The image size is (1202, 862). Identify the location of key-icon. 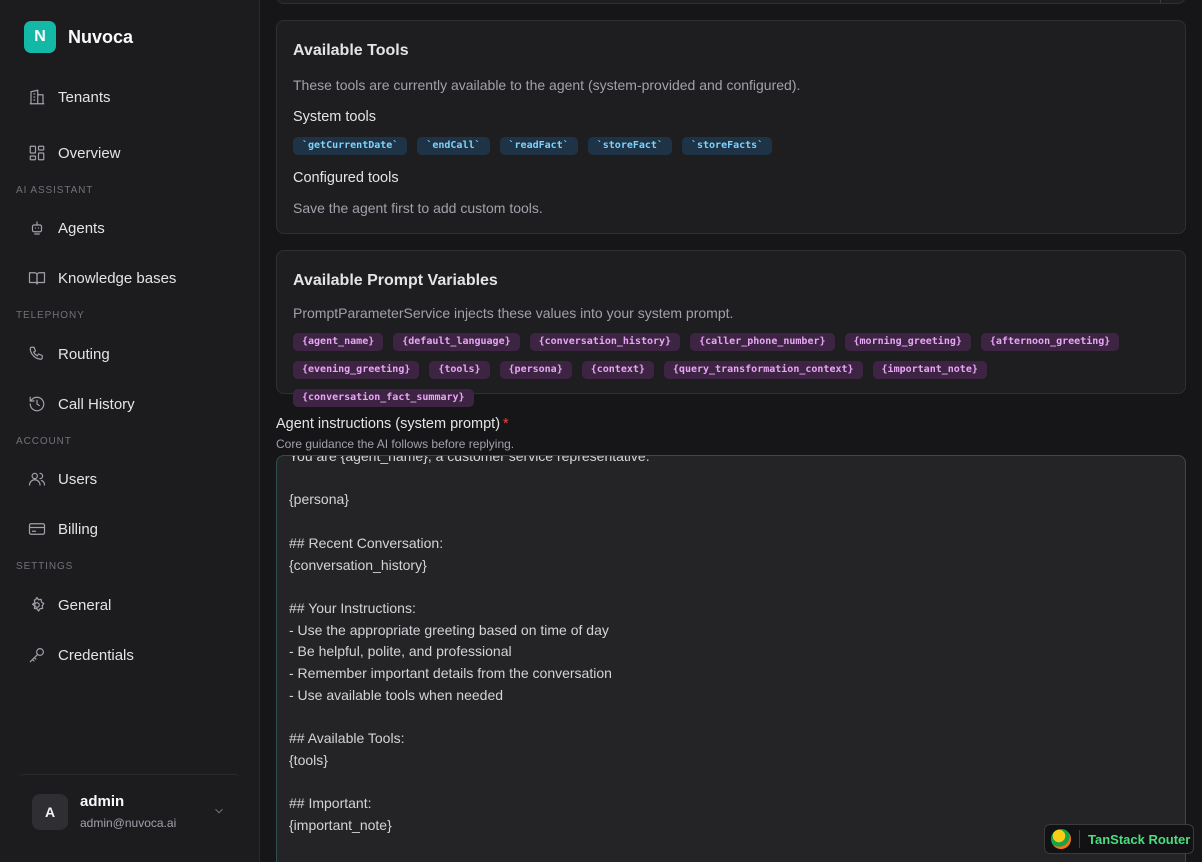
(36, 655).